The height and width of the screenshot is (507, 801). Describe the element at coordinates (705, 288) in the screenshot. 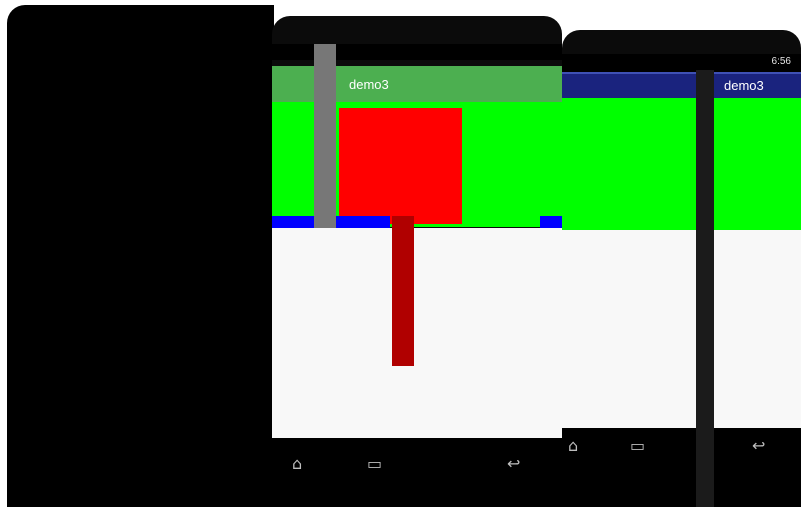

I see `right-divider` at that location.